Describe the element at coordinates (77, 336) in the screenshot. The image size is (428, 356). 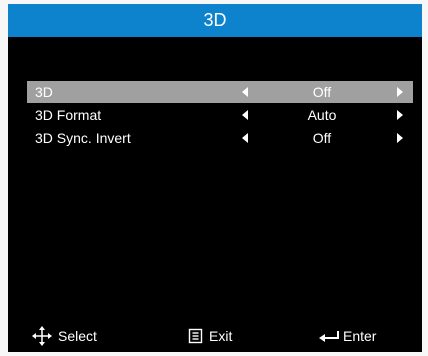
I see `select-label: Select` at that location.